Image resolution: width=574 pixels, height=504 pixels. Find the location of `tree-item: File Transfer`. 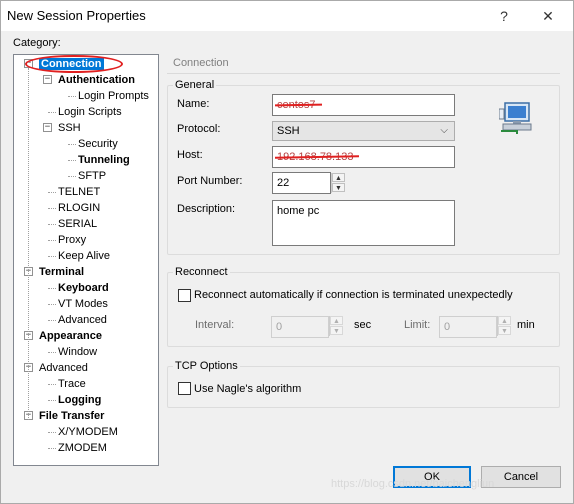

tree-item: File Transfer is located at coordinates (71, 416).